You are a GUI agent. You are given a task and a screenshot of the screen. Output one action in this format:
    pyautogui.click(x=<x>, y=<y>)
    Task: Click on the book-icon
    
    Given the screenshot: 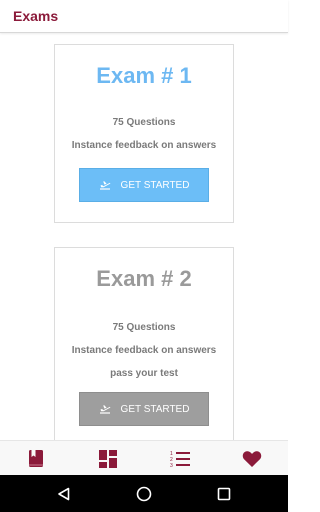 What is the action you would take?
    pyautogui.click(x=36, y=458)
    